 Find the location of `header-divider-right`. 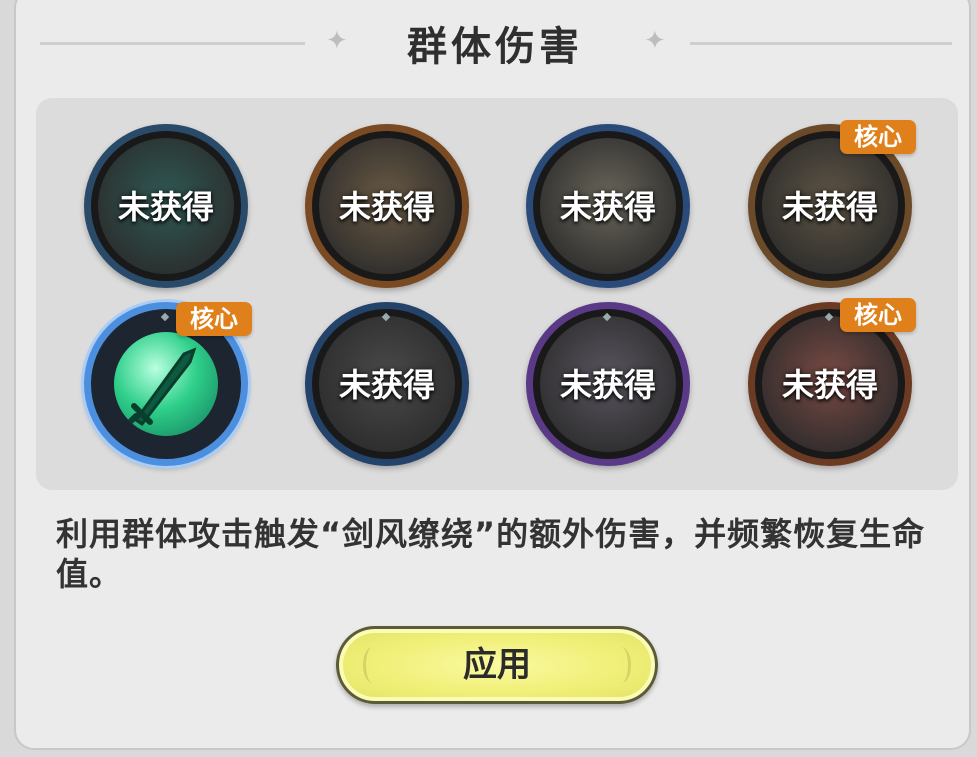

header-divider-right is located at coordinates (821, 43).